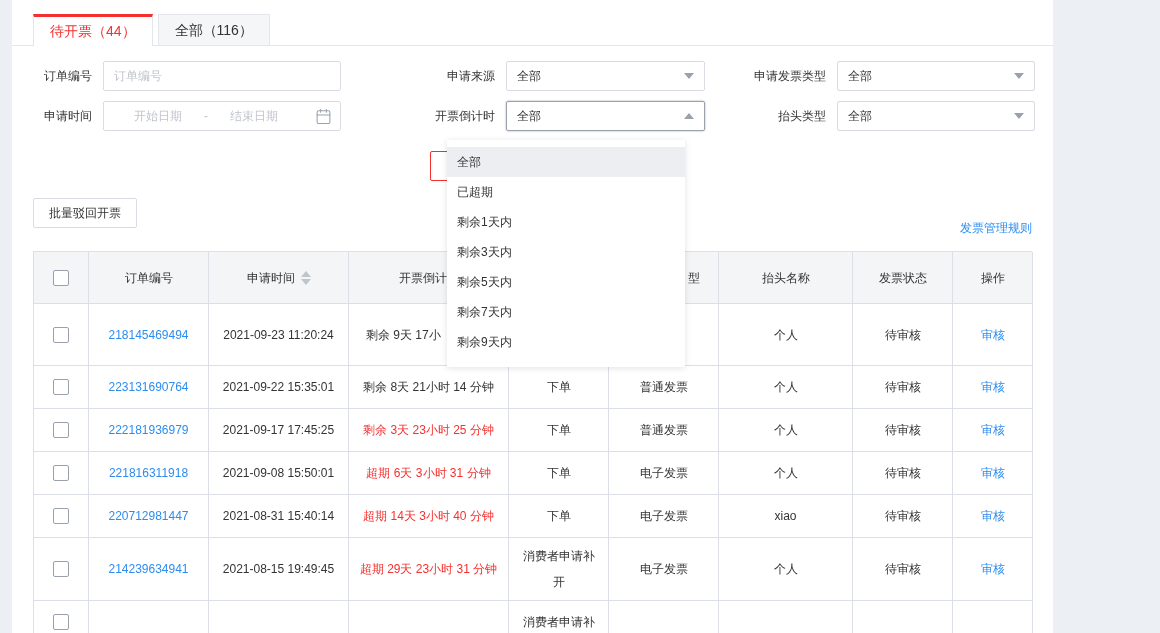 This screenshot has width=1160, height=633. I want to click on dropdown-option: 剩余3天内, so click(566, 252).